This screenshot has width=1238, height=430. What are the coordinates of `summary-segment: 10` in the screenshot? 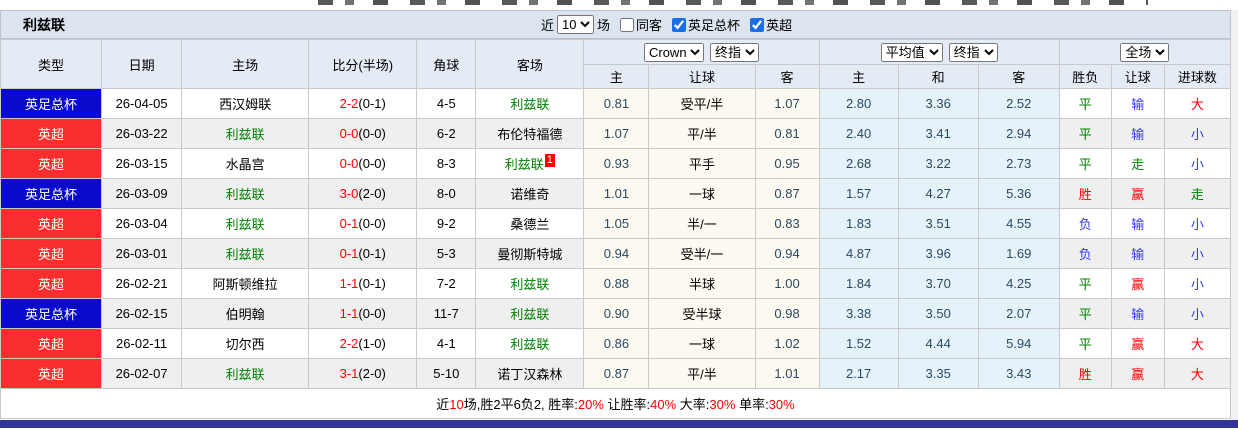 It's located at (456, 404).